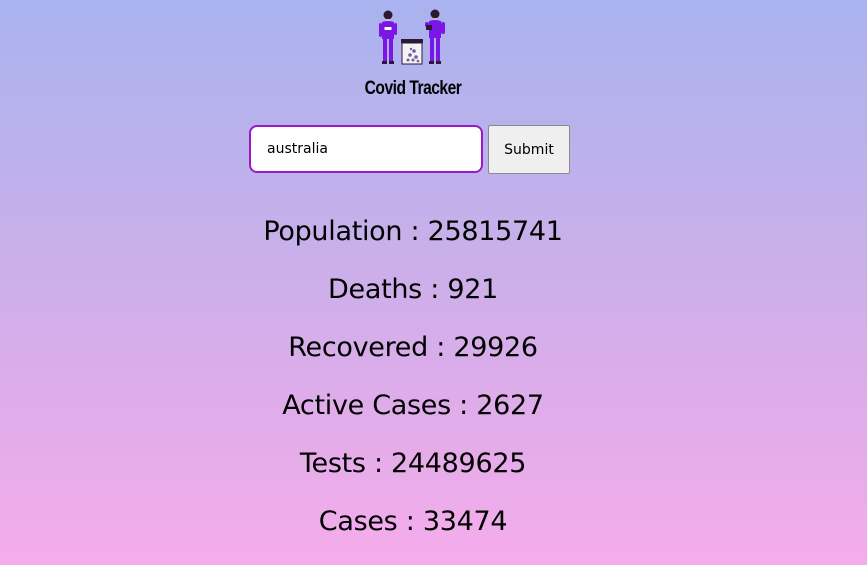 This screenshot has width=867, height=565. What do you see at coordinates (333, 231) in the screenshot?
I see `stat-label: Population` at bounding box center [333, 231].